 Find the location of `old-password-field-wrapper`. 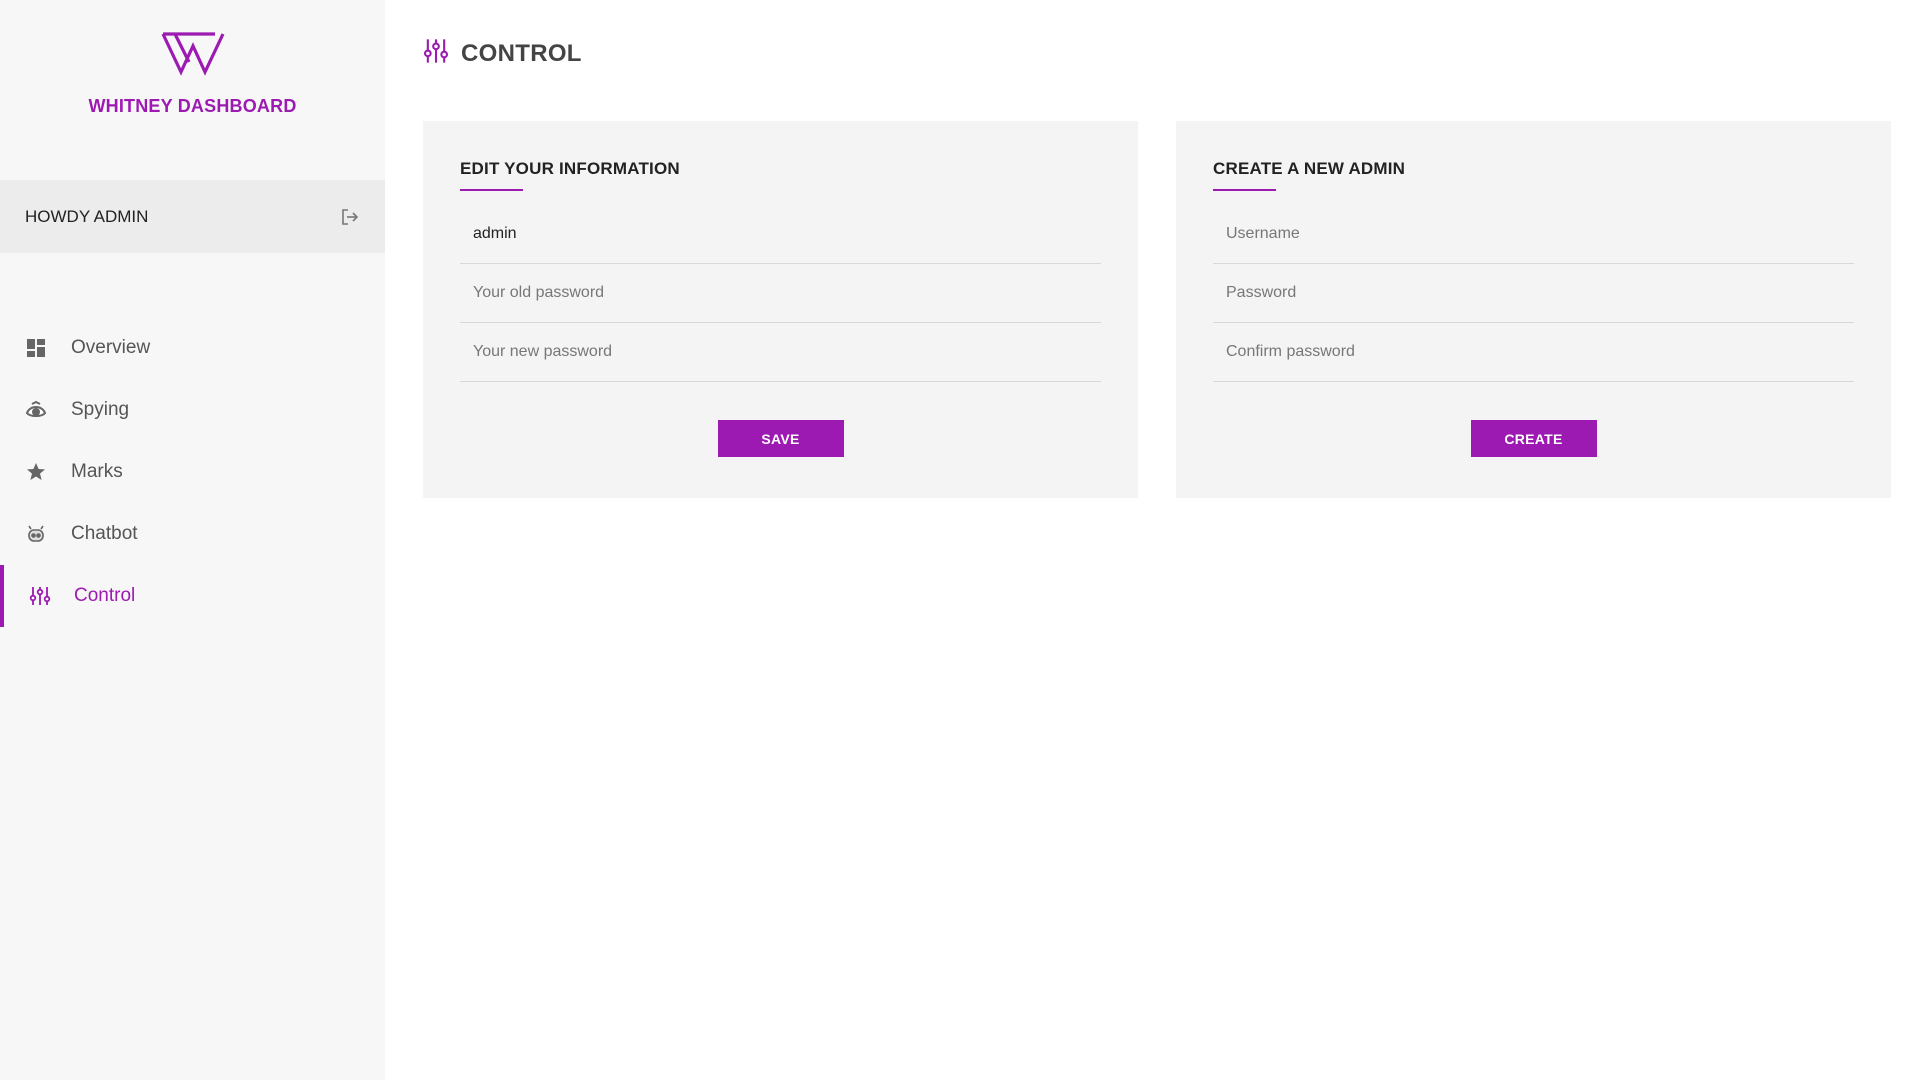

old-password-field-wrapper is located at coordinates (780, 293).